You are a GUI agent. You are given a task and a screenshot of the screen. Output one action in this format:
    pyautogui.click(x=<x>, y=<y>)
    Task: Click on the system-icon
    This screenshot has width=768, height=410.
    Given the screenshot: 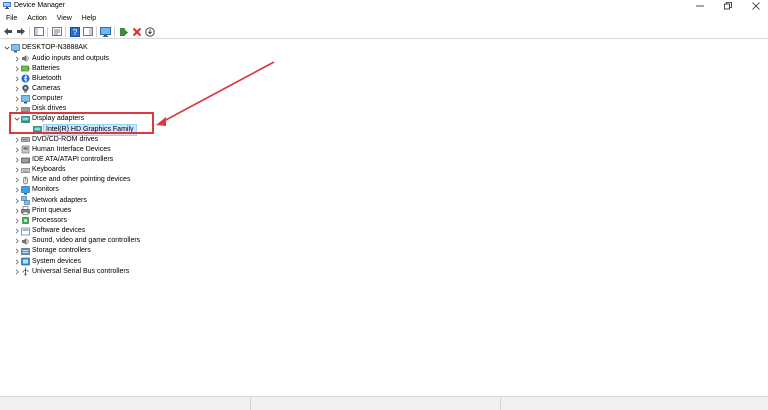 What is the action you would take?
    pyautogui.click(x=25, y=261)
    